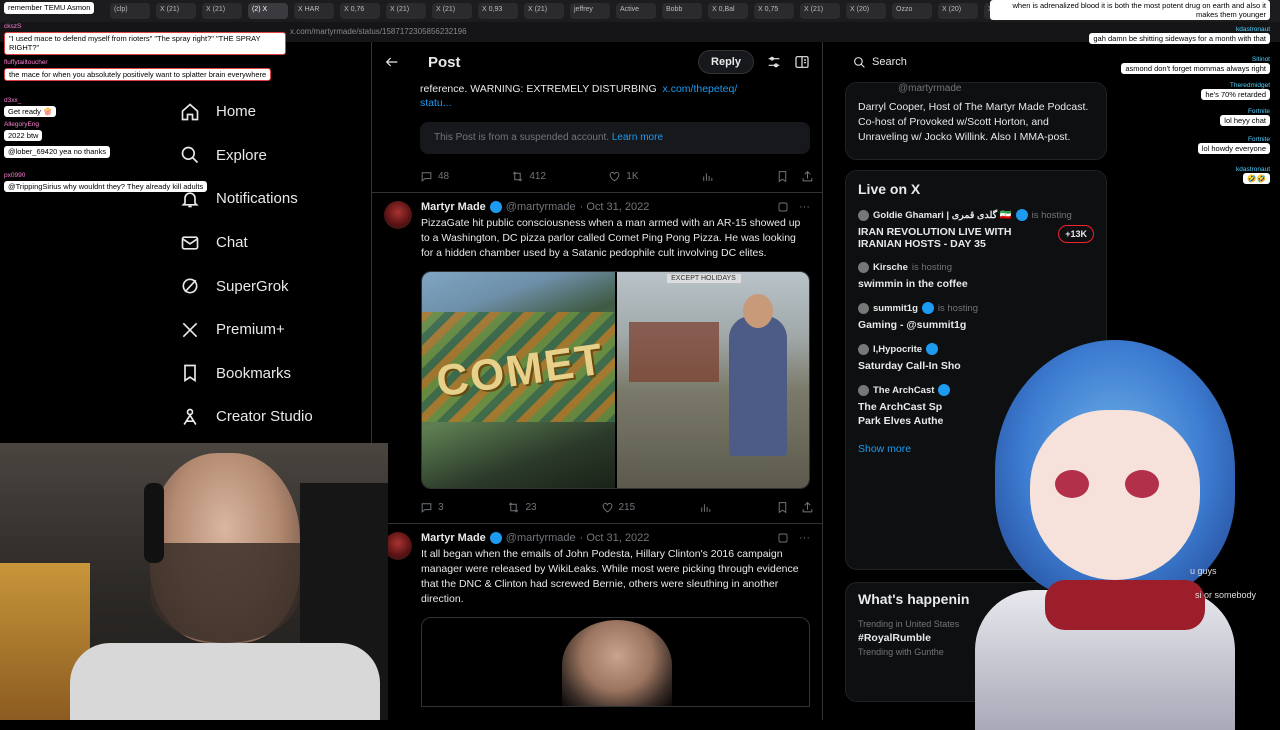 The width and height of the screenshot is (1280, 730). Describe the element at coordinates (519, 380) in the screenshot. I see `media-comet-sign: COMET` at that location.